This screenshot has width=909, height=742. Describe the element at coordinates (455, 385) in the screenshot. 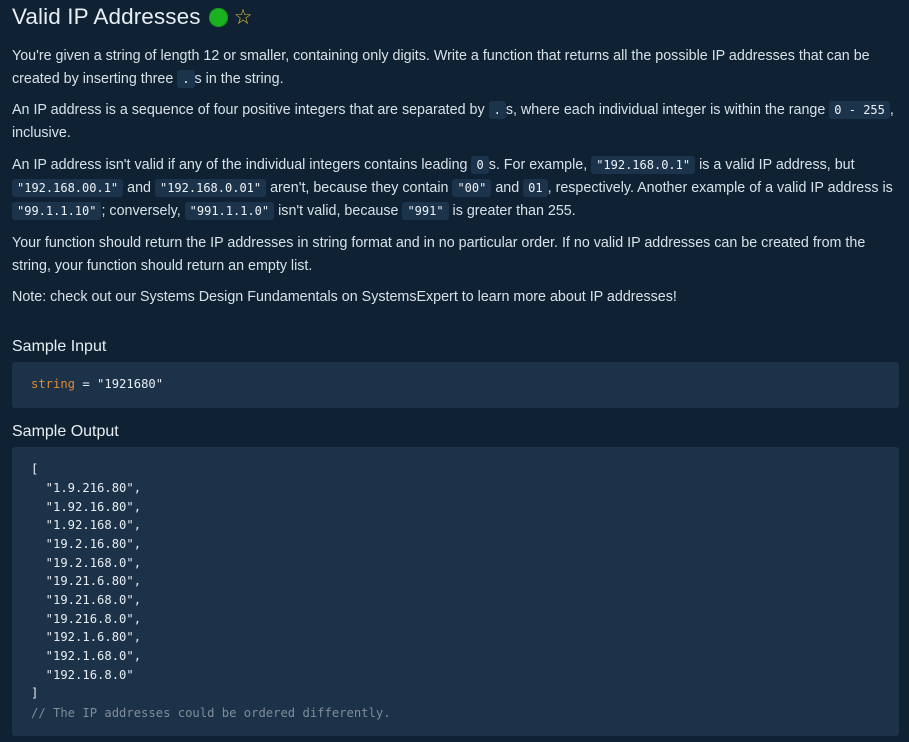

I see `sample-input-code: string = "1921680"` at that location.